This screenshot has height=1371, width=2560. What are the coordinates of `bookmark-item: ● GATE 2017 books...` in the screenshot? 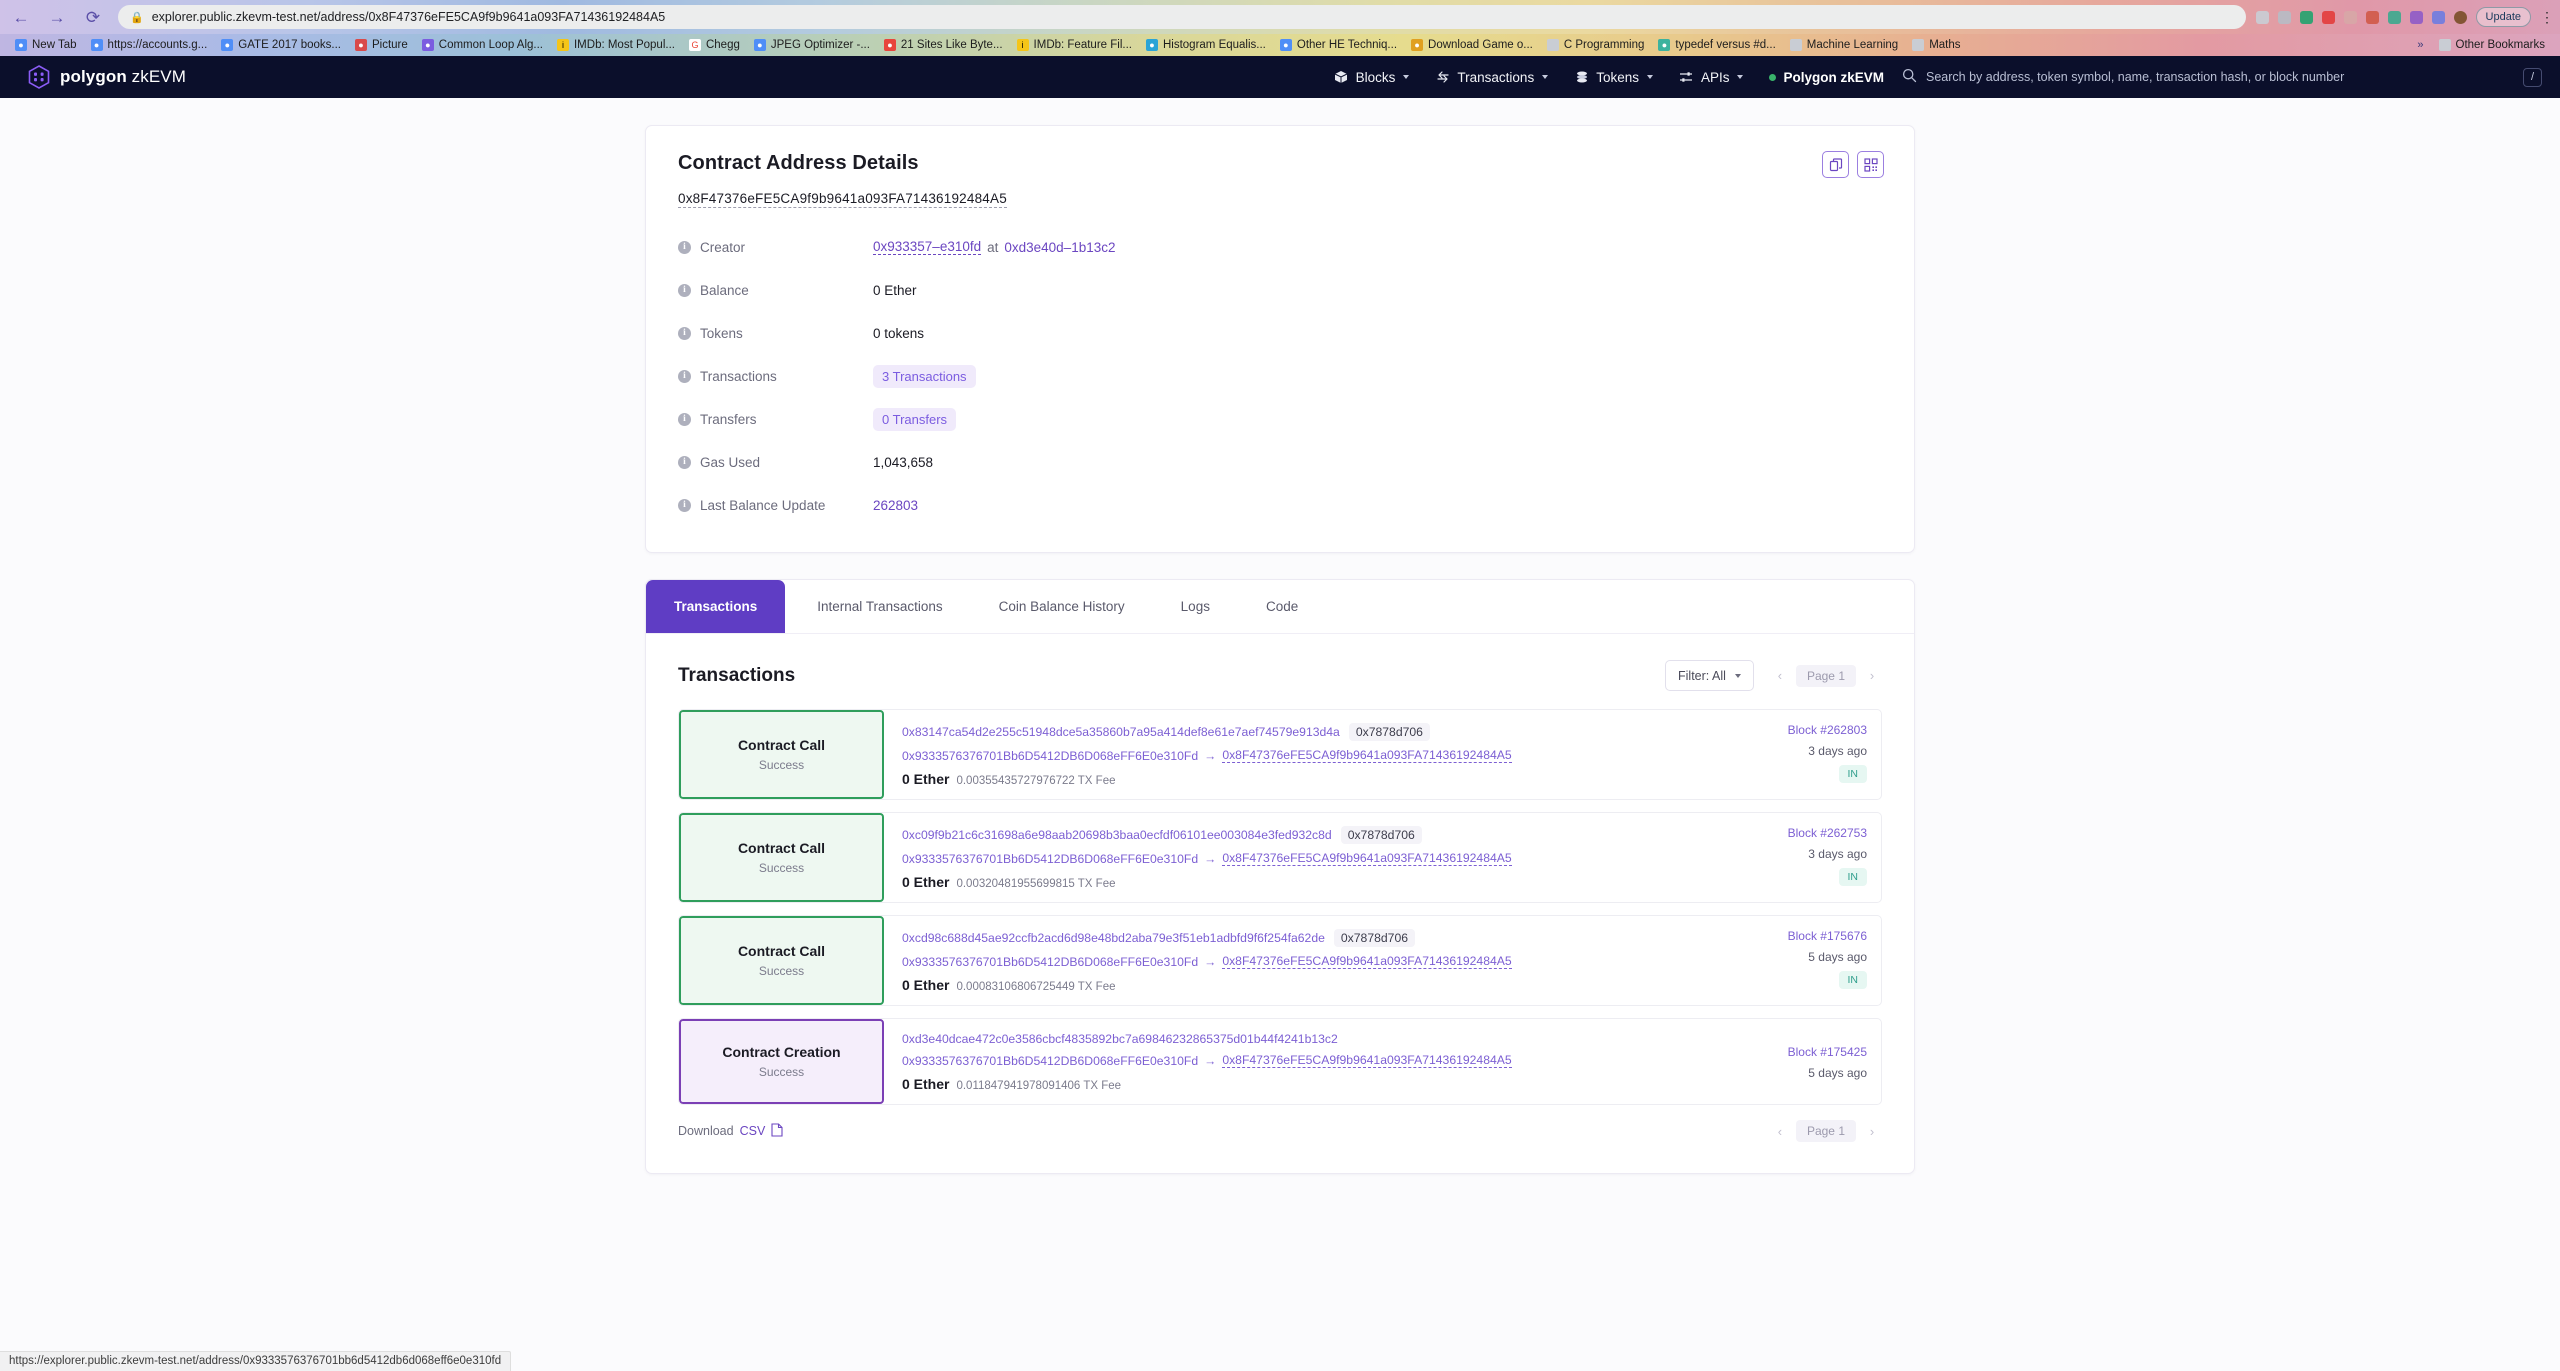 It's located at (281, 45).